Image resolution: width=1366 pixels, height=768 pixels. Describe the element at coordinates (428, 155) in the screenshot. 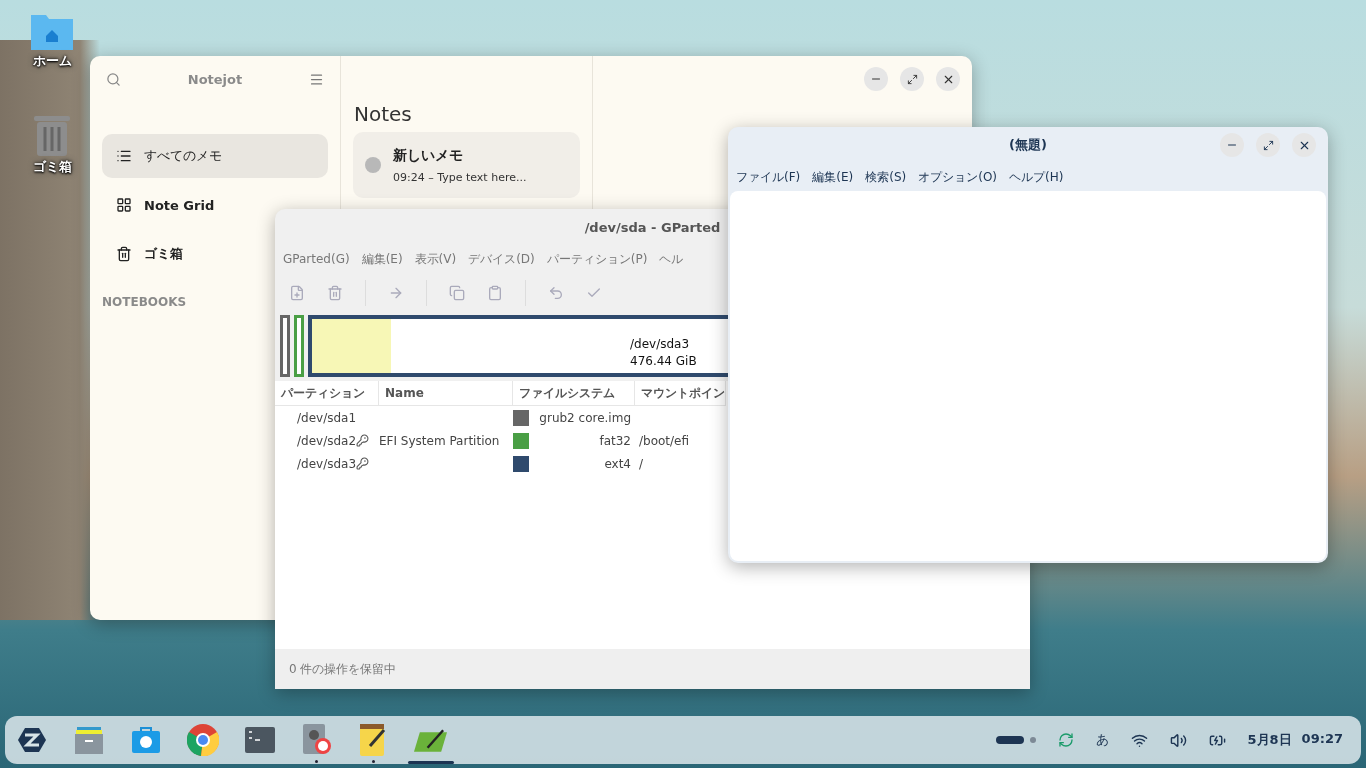

I see `note-title: 新しいメモ` at that location.